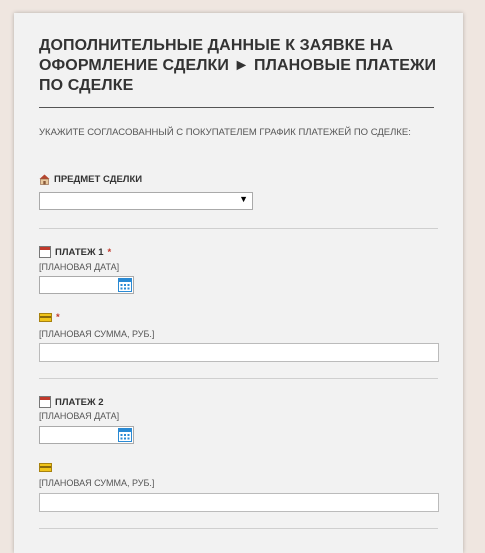  I want to click on title-divider, so click(236, 107).